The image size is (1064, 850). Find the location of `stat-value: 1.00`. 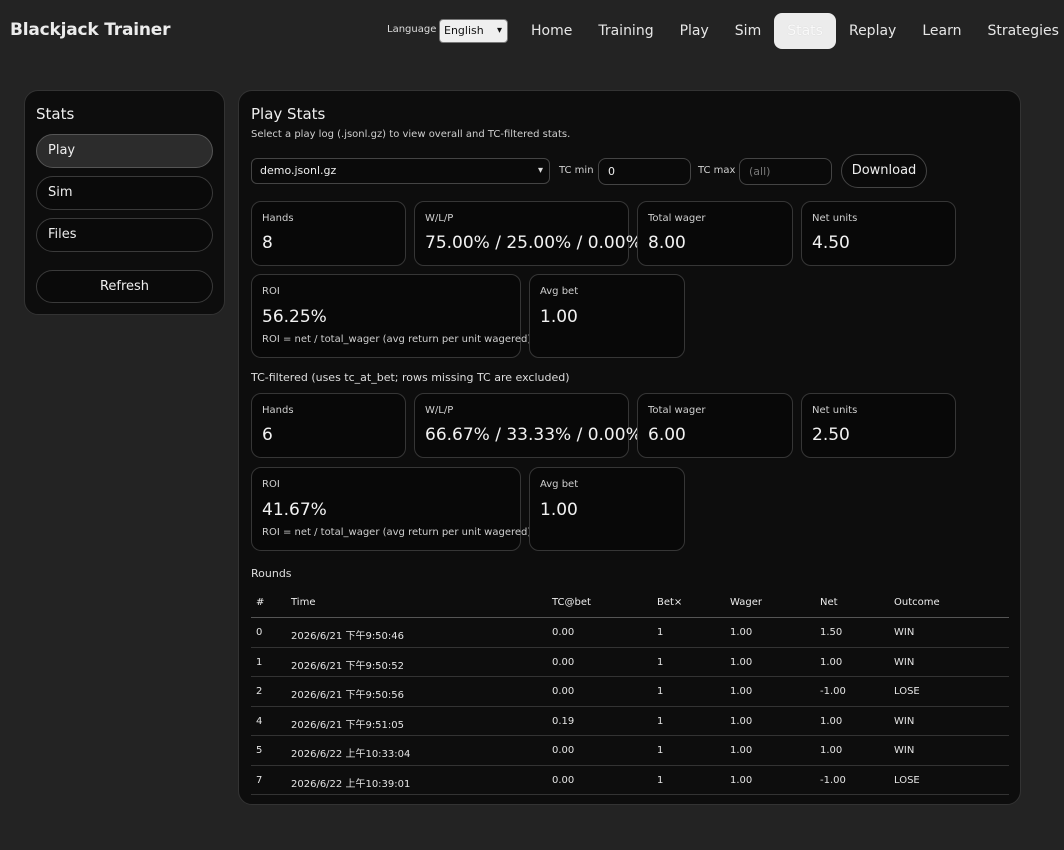

stat-value: 1.00 is located at coordinates (559, 510).